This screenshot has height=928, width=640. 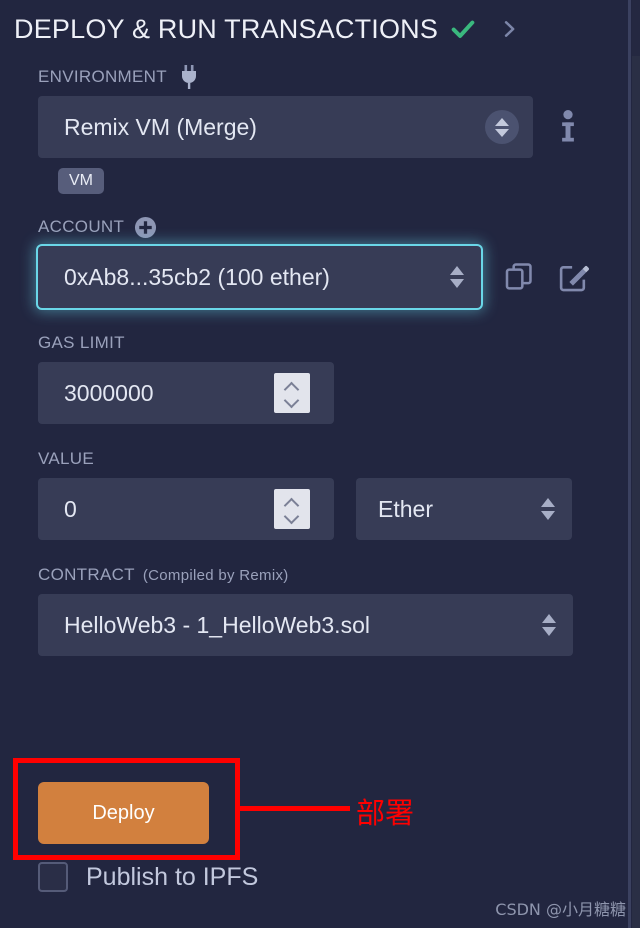 I want to click on value-input: 0, so click(x=186, y=509).